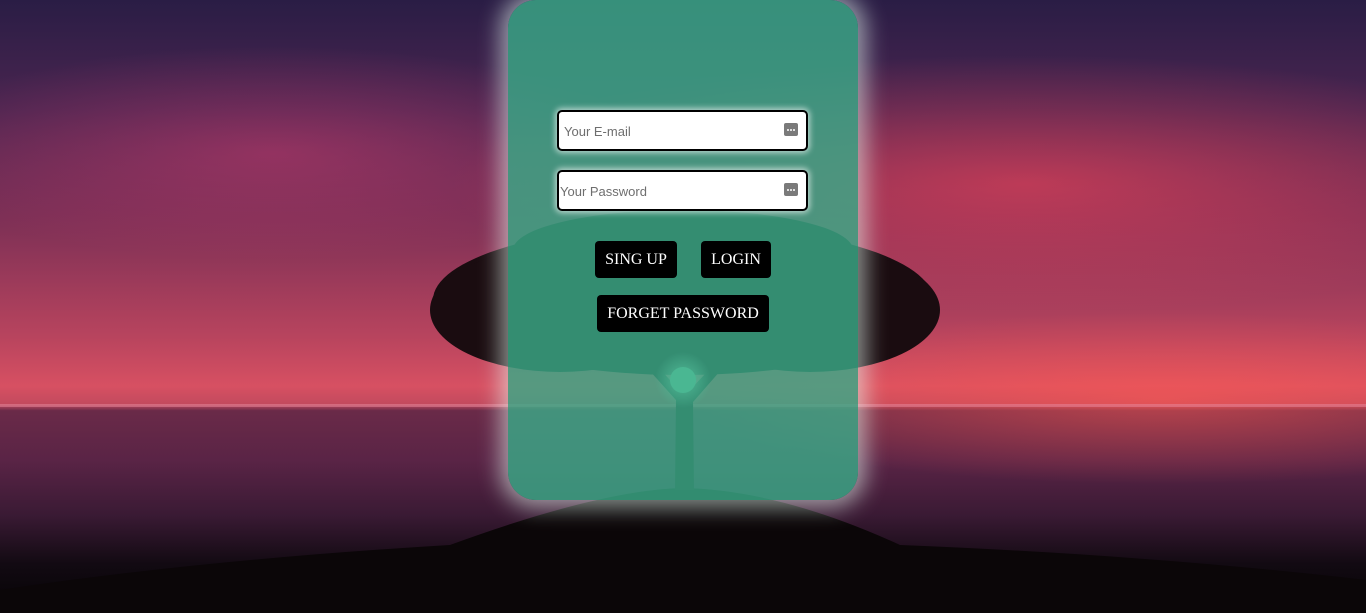 This screenshot has width=1366, height=613. Describe the element at coordinates (667, 131) in the screenshot. I see `email-input` at that location.